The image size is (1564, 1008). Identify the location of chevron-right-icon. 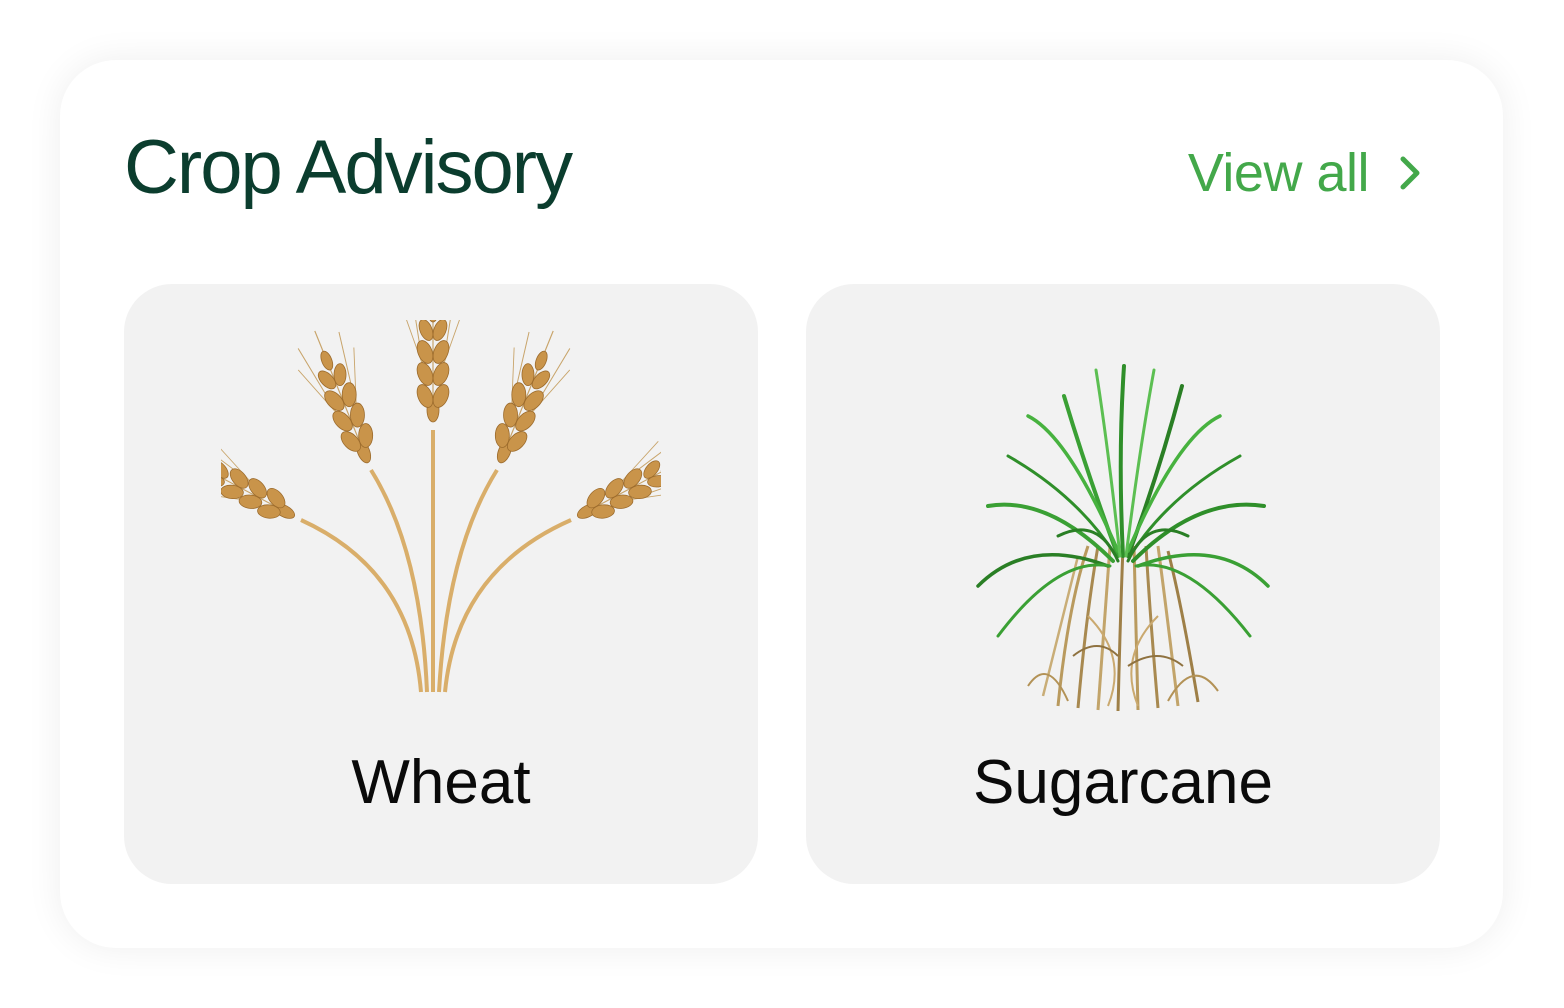
(1410, 173).